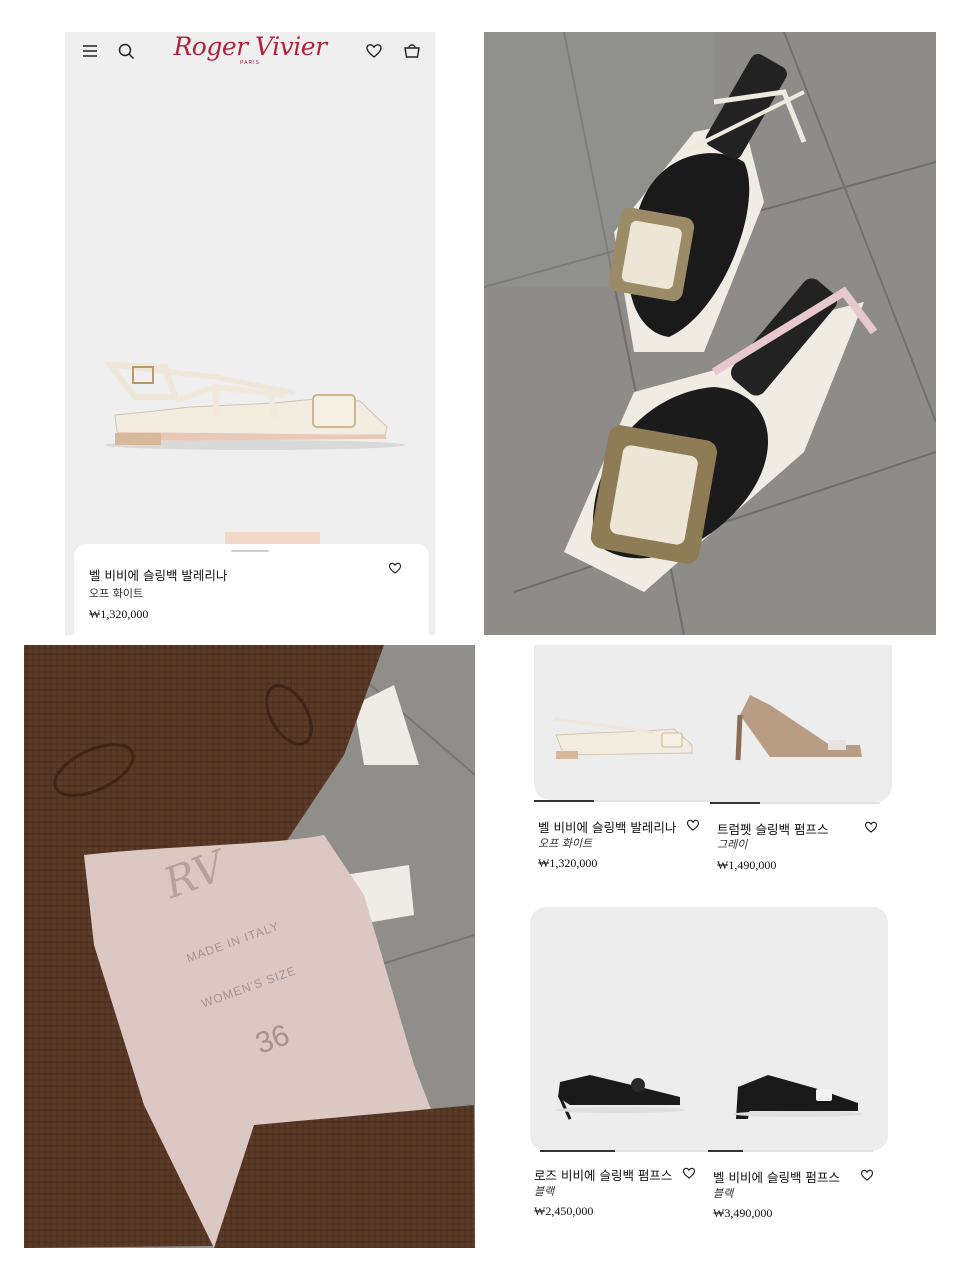  What do you see at coordinates (623, 738) in the screenshot?
I see `ballerina-thumb` at bounding box center [623, 738].